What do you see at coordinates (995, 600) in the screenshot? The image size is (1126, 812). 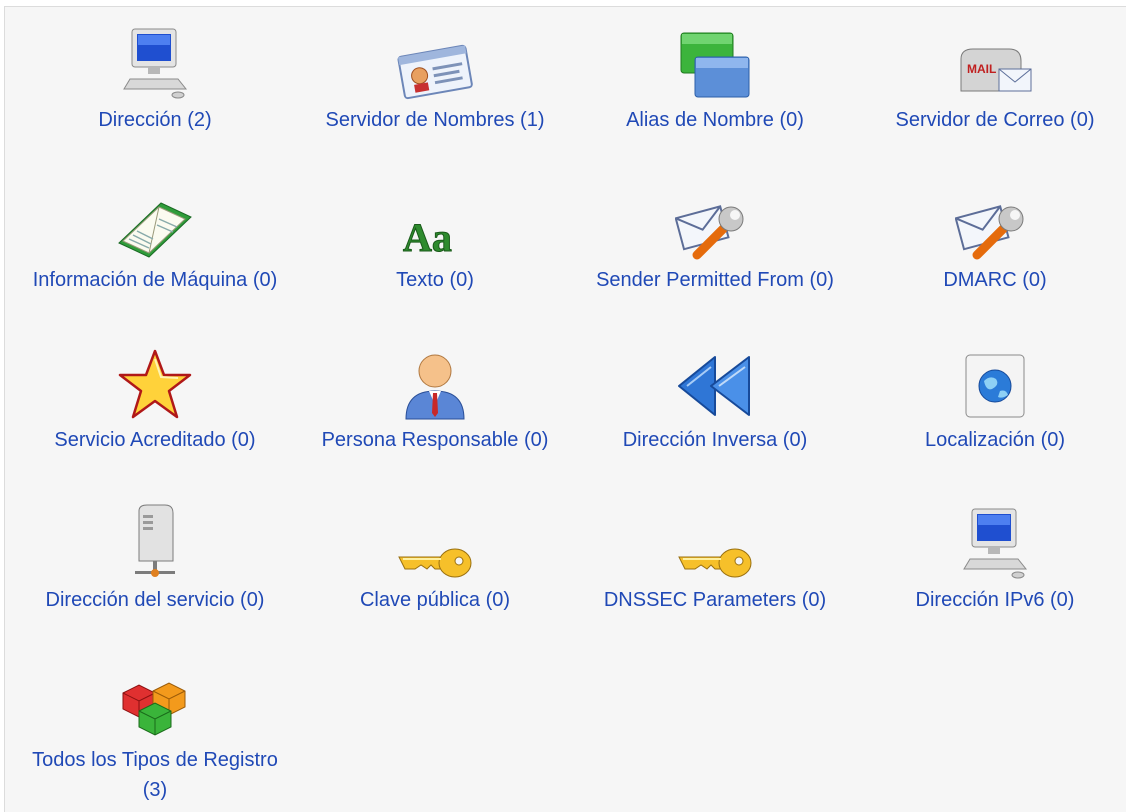 I see `record-type-label: Dirección IPv6 (0)` at bounding box center [995, 600].